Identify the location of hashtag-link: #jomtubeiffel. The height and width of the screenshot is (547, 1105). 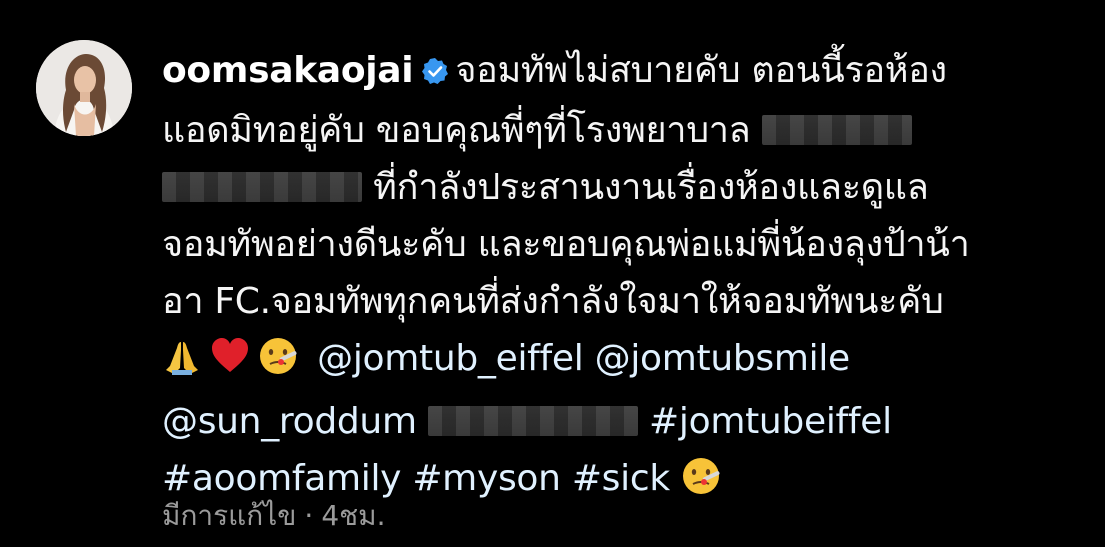
(770, 421).